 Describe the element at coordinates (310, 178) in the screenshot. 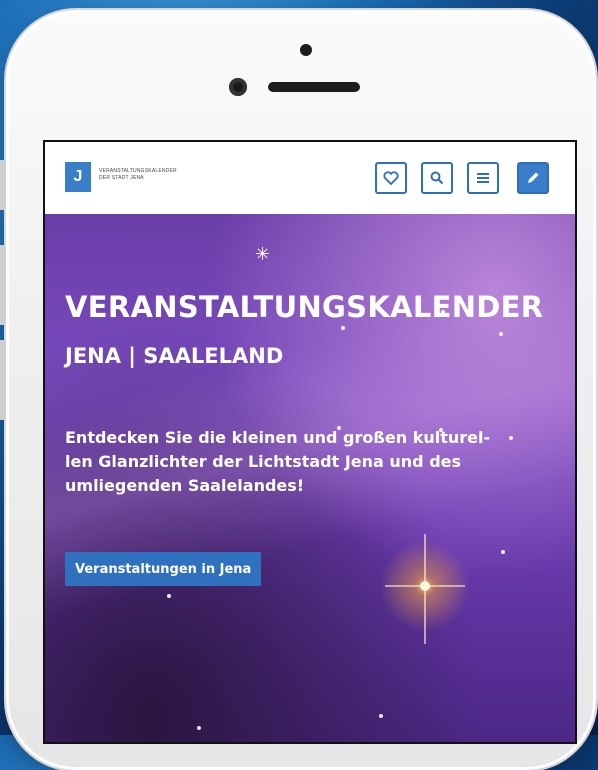

I see `site-header: J VERANSTALTUNGSKALENDER DER STADT JENA` at that location.